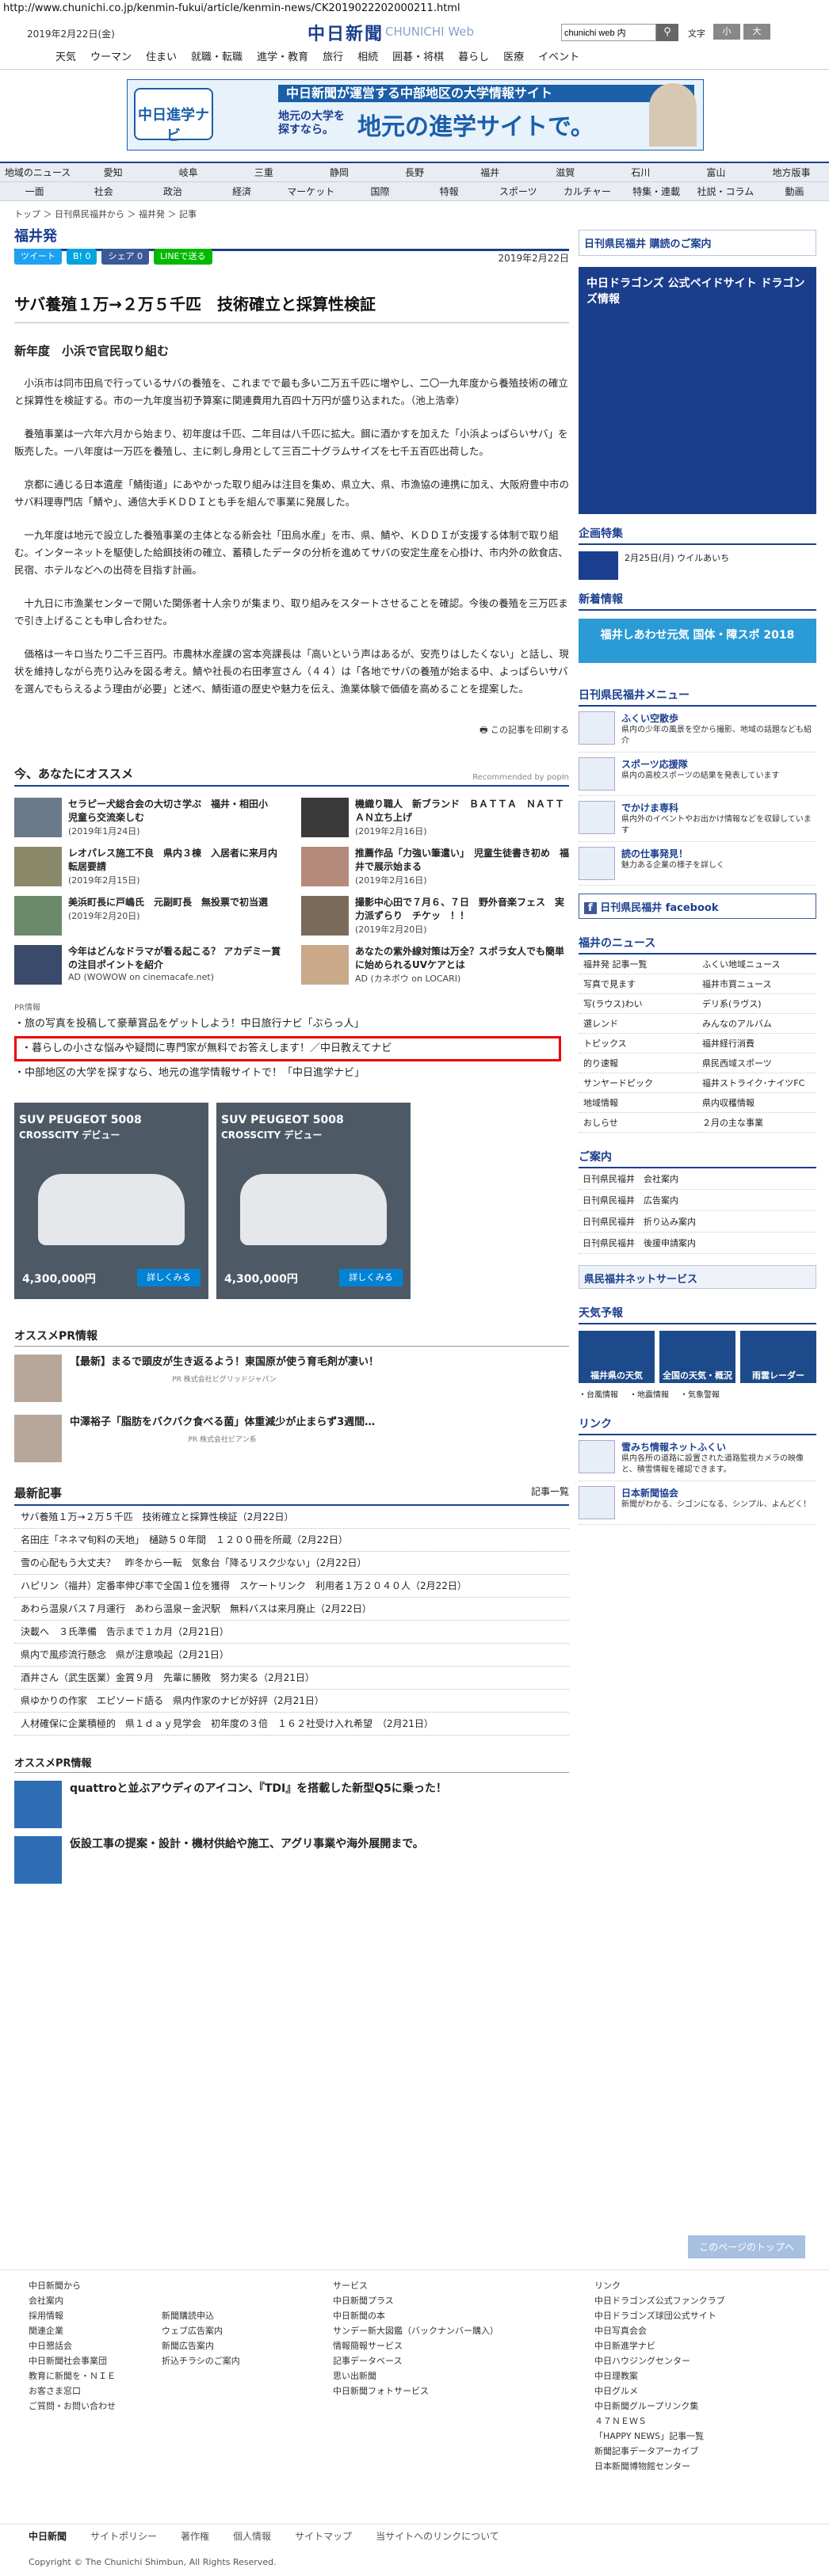 Image resolution: width=829 pixels, height=2576 pixels. What do you see at coordinates (726, 32) in the screenshot?
I see `font-small-button: 小` at bounding box center [726, 32].